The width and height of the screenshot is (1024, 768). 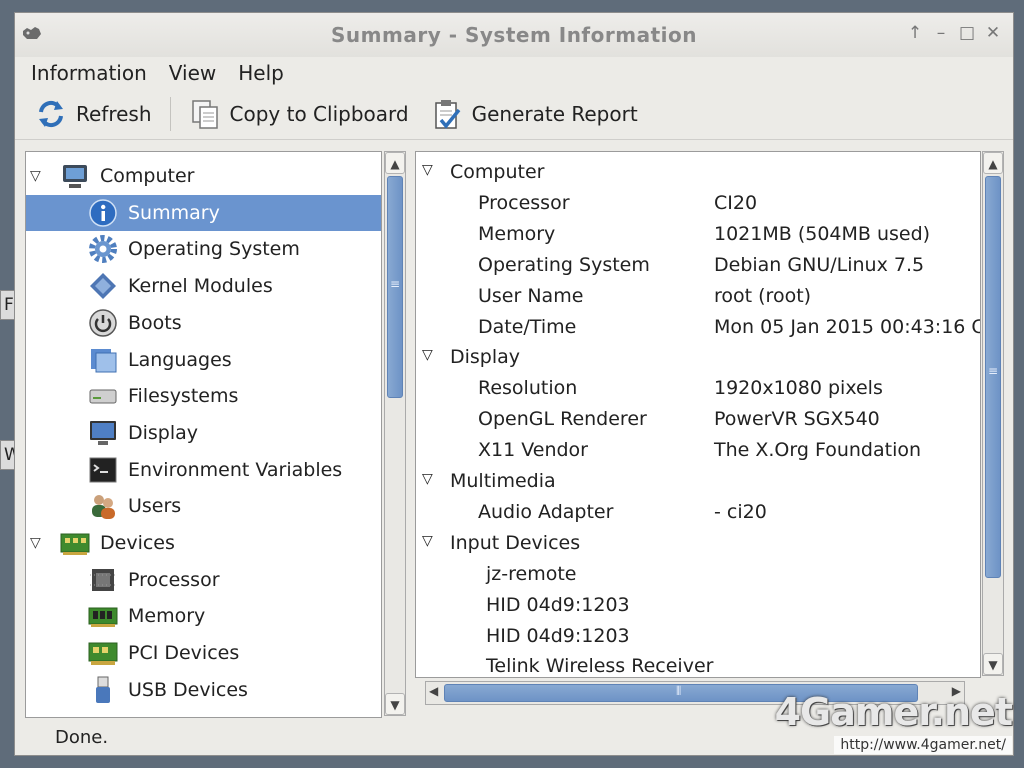 What do you see at coordinates (698, 297) in the screenshot?
I see `details-row: User Name root (root)` at bounding box center [698, 297].